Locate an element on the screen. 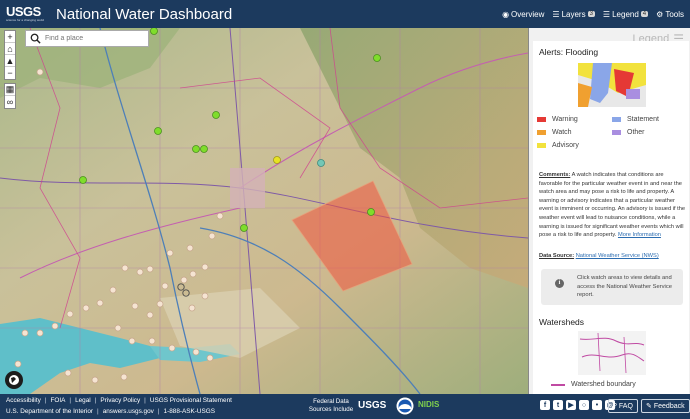  legend-warning: Warning is located at coordinates (574, 119).